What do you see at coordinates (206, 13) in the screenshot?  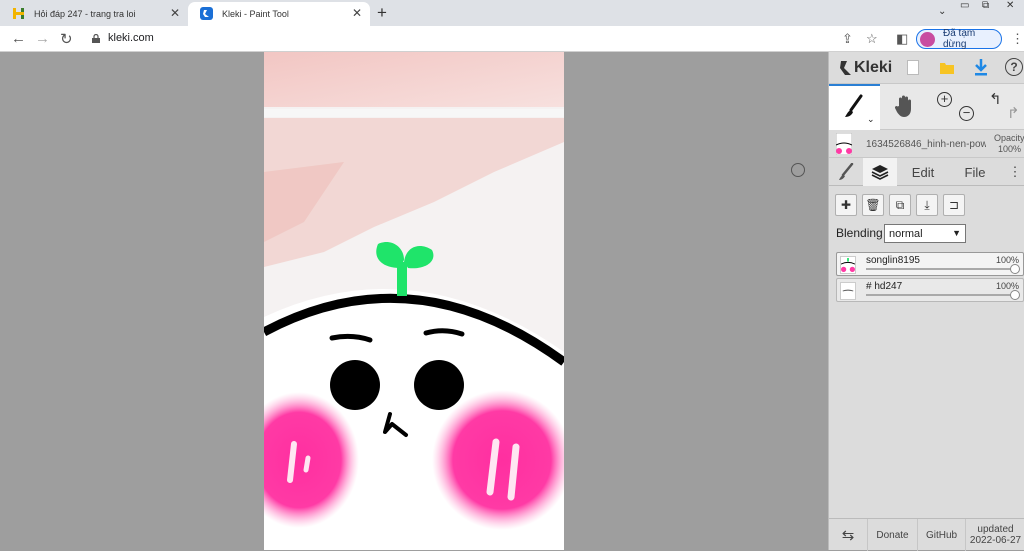 I see `kleki-favicon` at bounding box center [206, 13].